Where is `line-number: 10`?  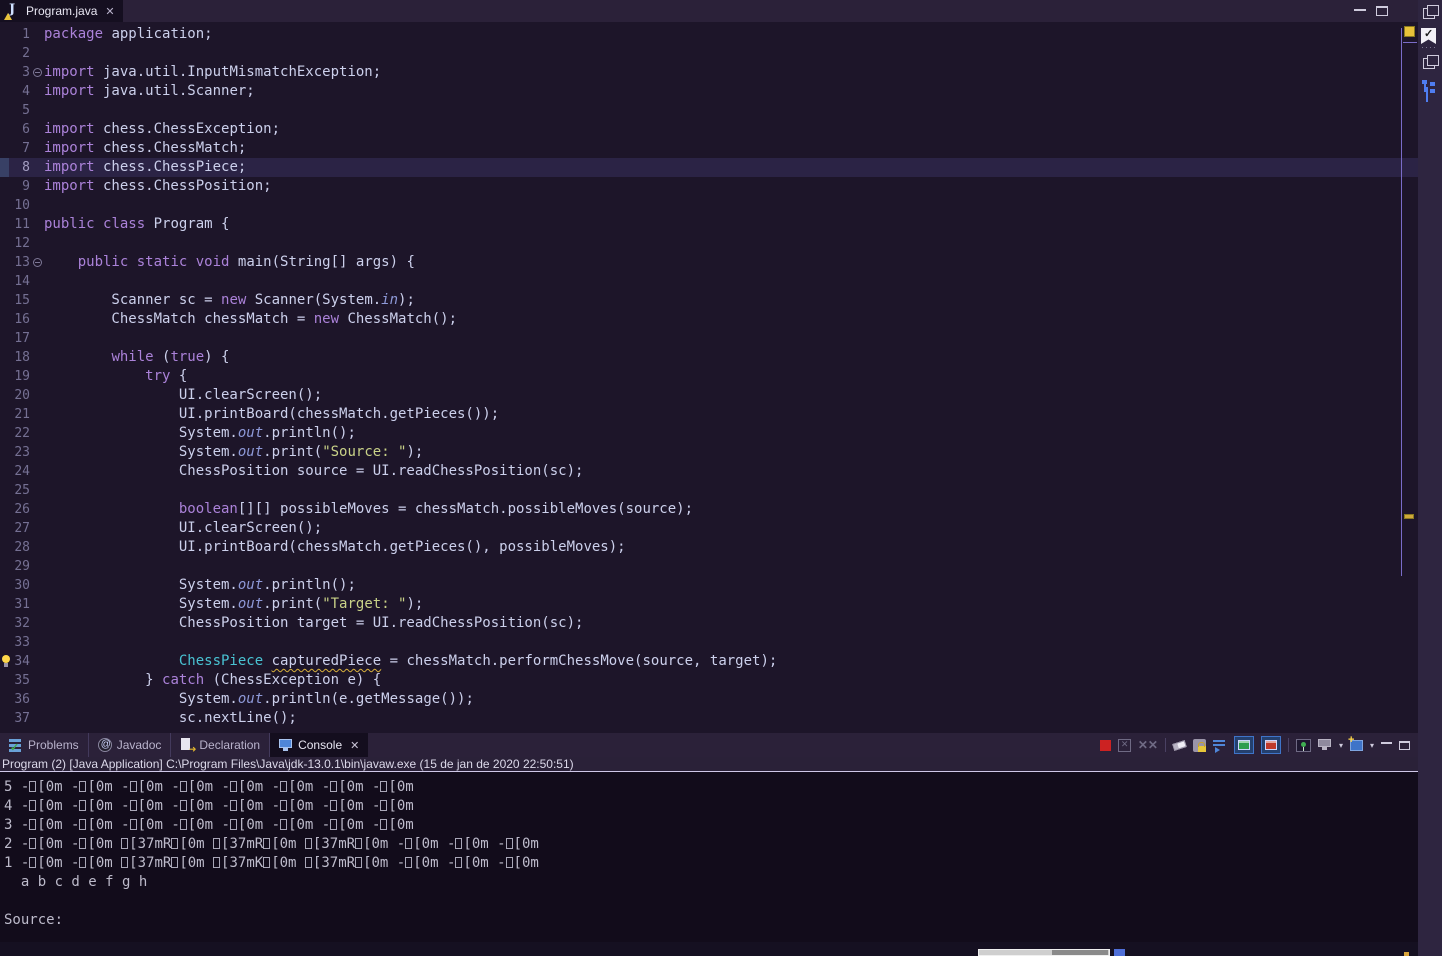 line-number: 10 is located at coordinates (15, 205).